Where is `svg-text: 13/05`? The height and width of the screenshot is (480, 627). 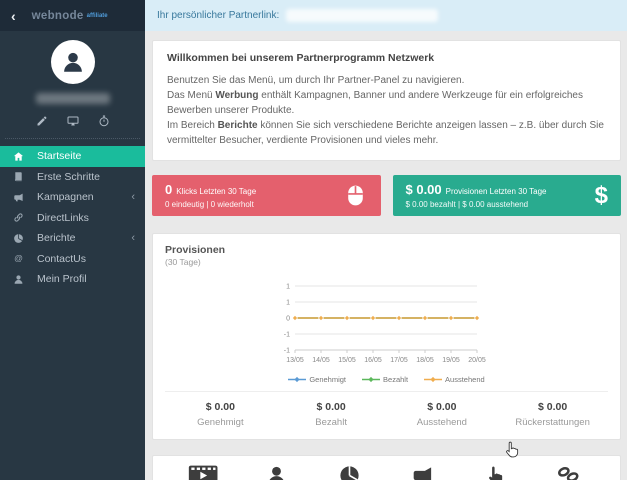 svg-text: 13/05 is located at coordinates (295, 360).